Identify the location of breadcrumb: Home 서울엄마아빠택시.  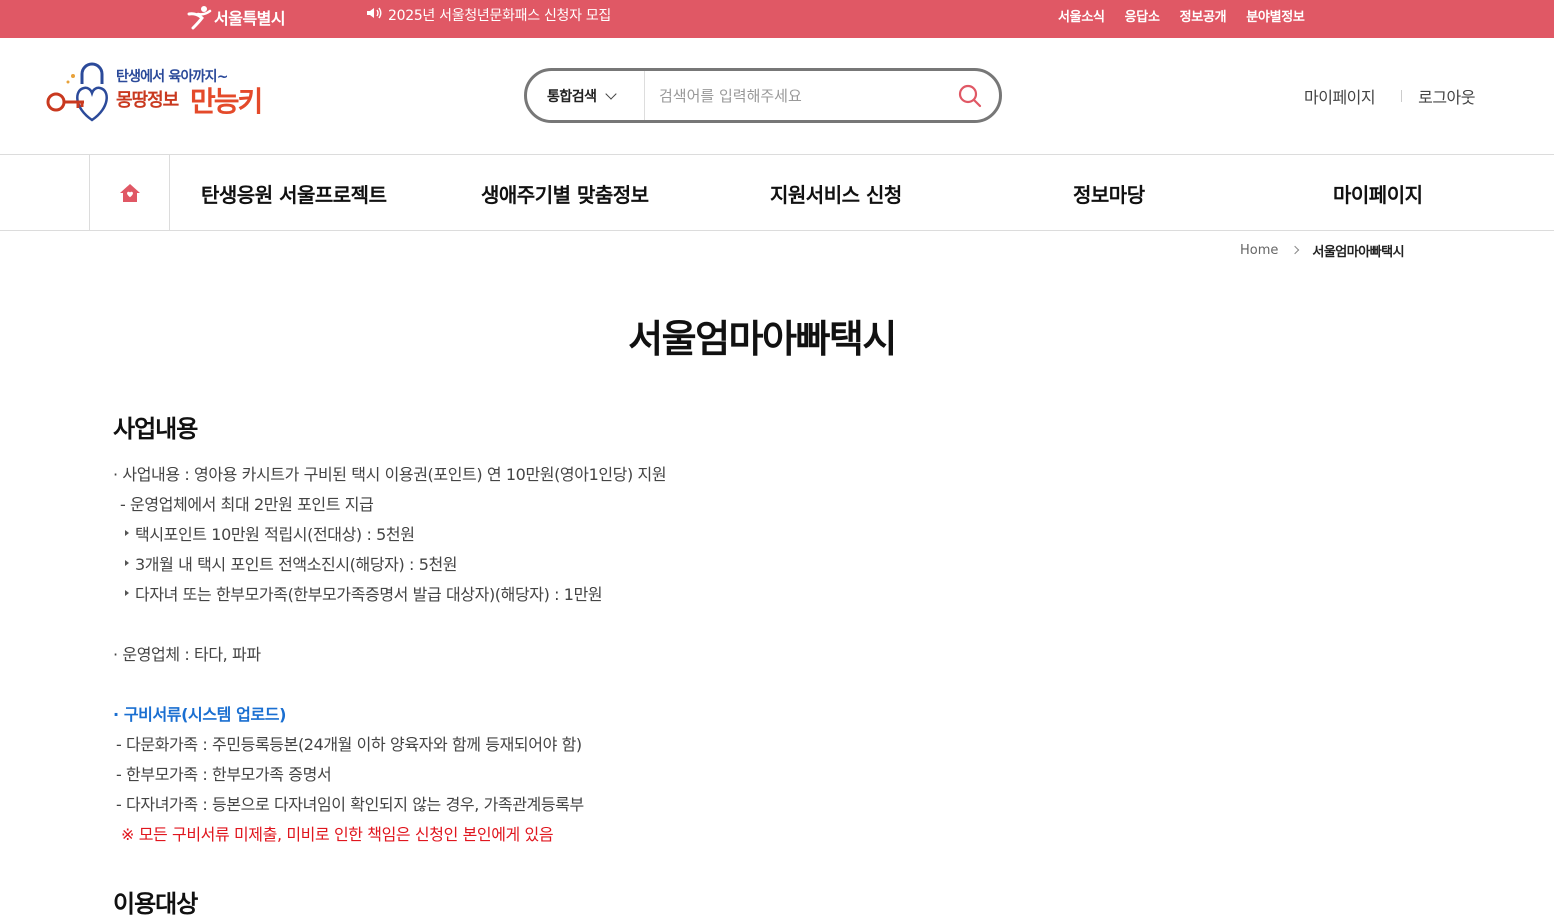
(1322, 250).